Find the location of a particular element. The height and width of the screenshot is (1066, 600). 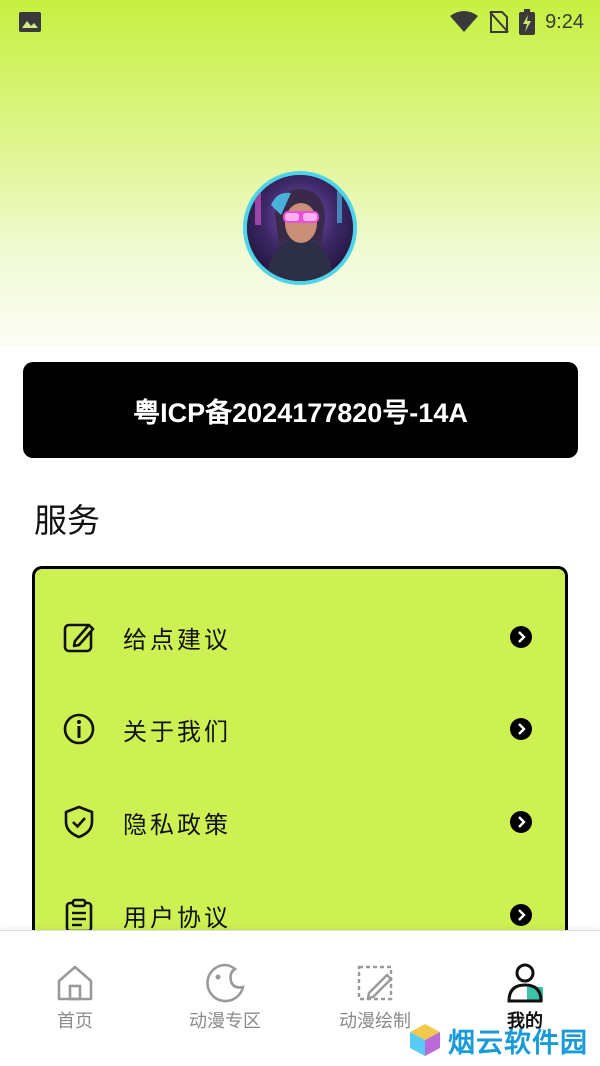

wifi-icon is located at coordinates (464, 21).